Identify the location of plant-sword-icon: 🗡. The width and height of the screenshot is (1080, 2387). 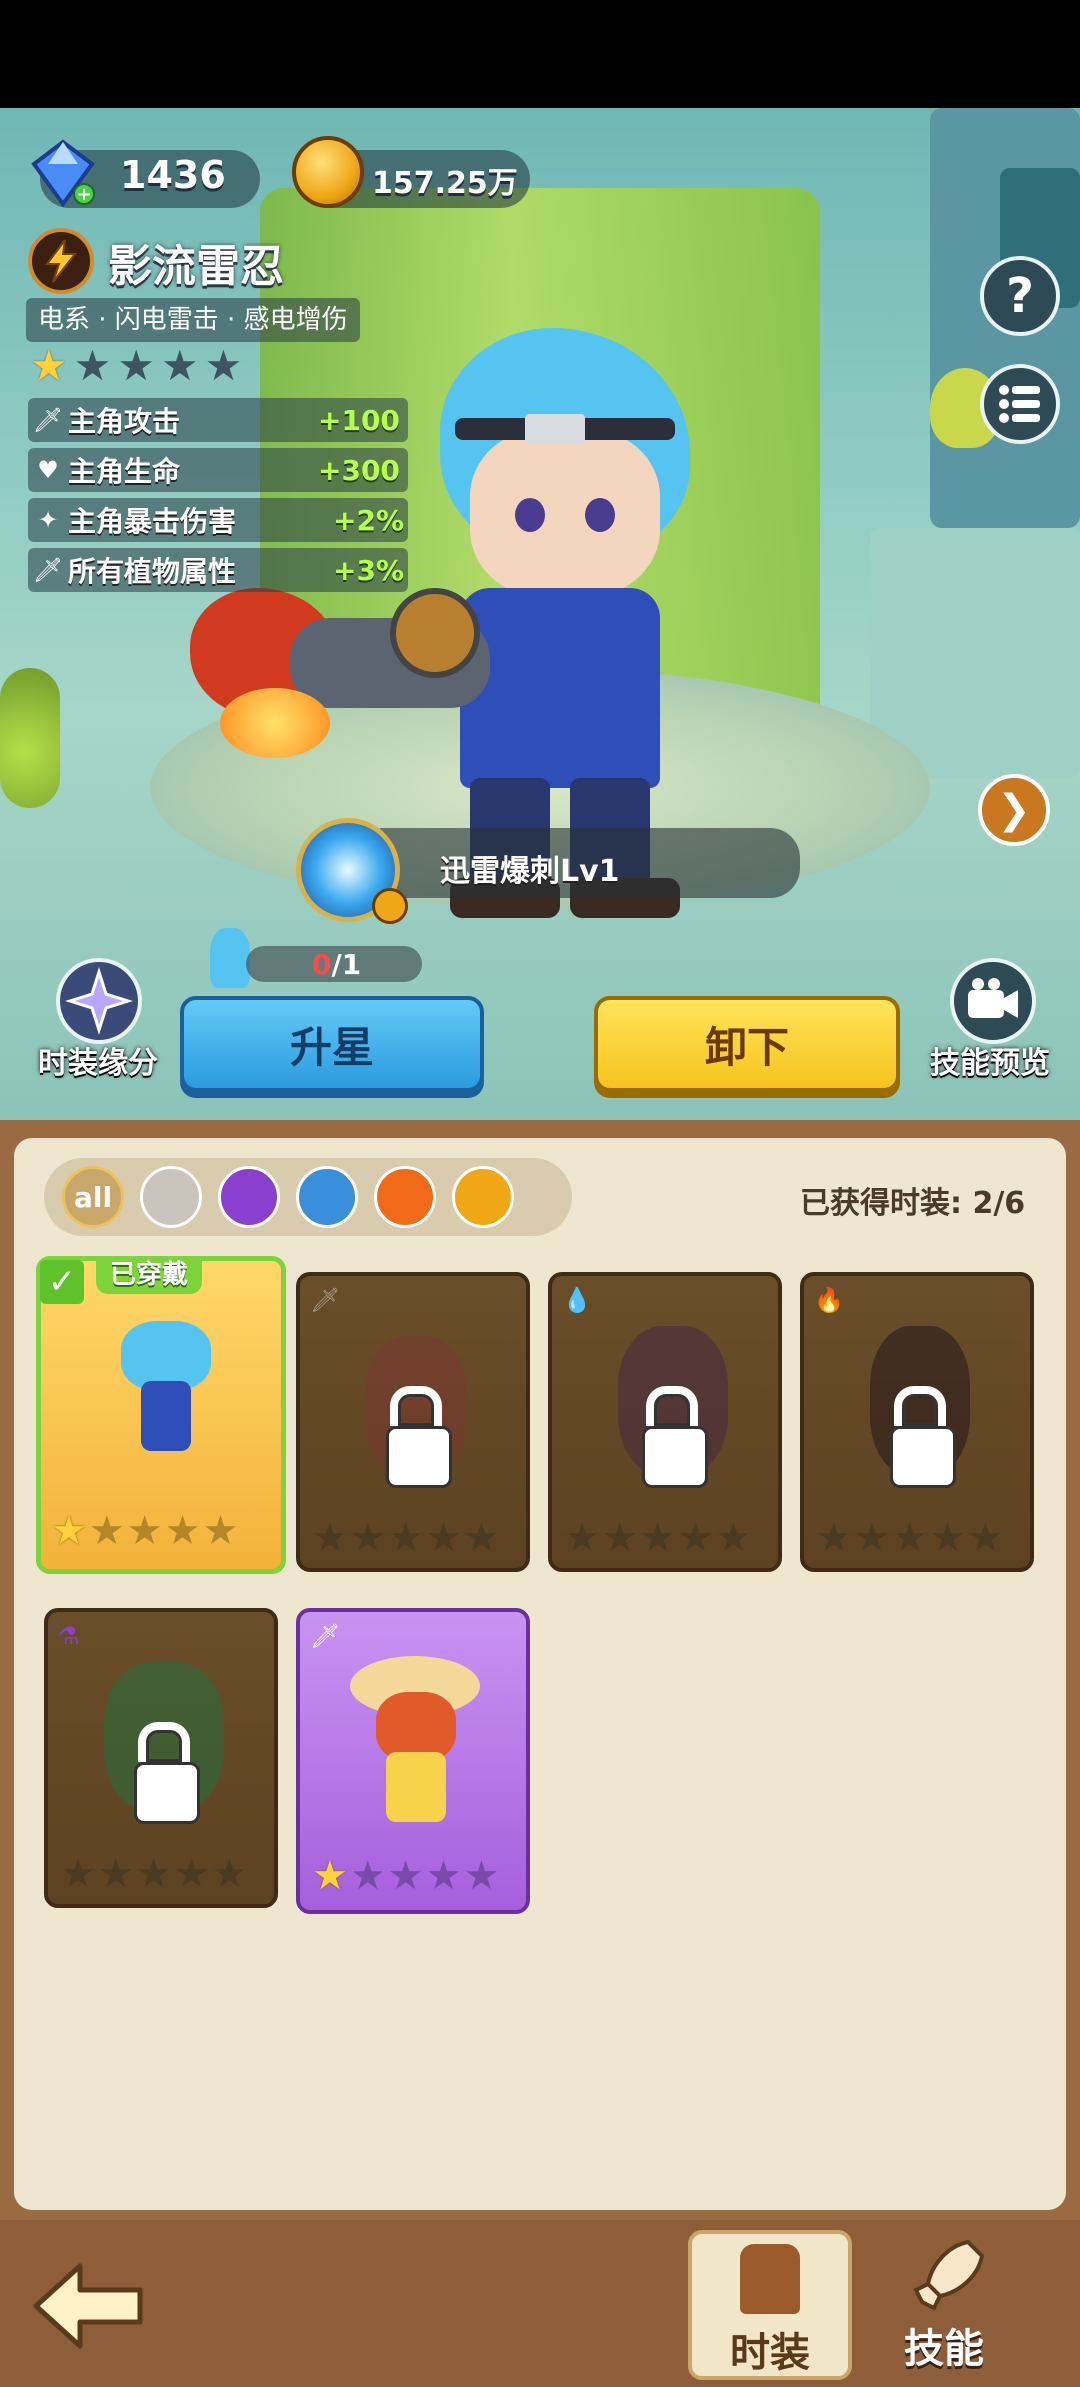
(48, 570).